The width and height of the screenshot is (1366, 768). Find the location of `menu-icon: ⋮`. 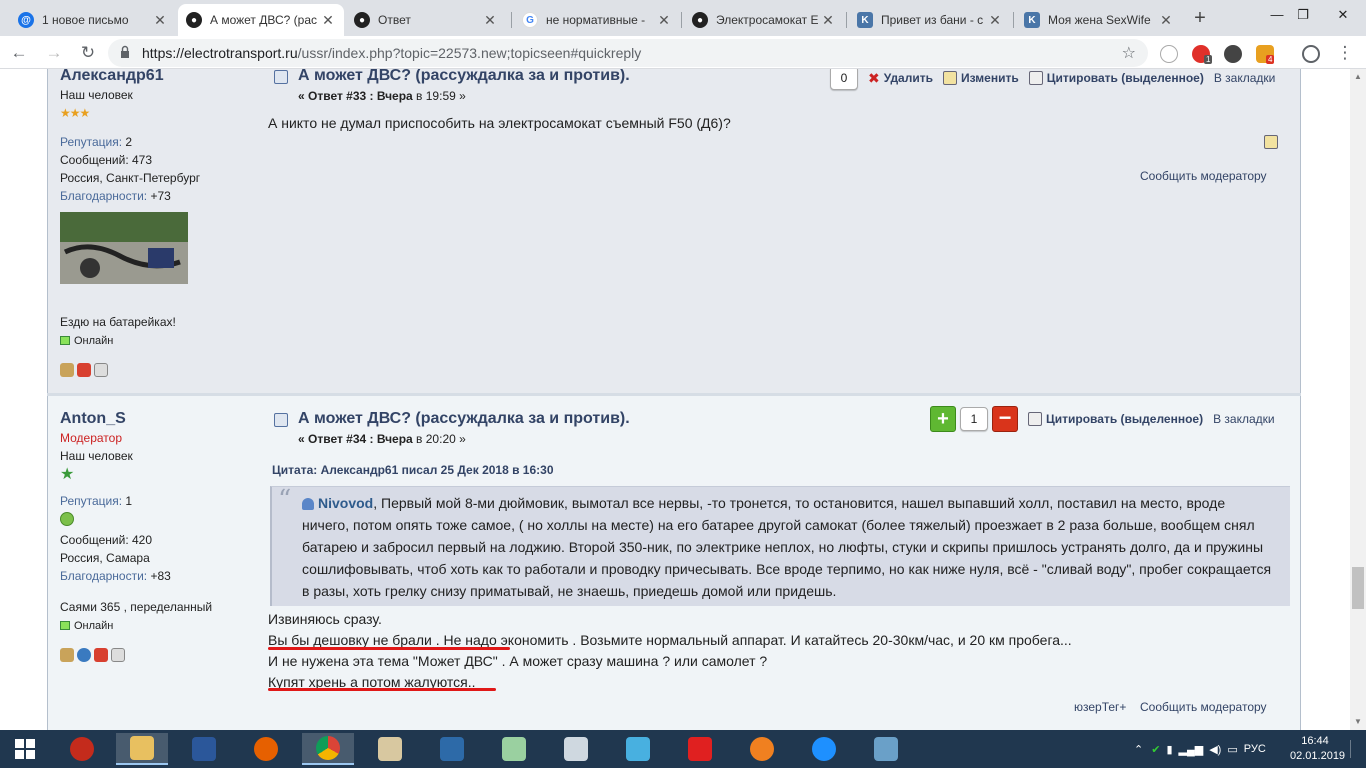

menu-icon: ⋮ is located at coordinates (1345, 53).